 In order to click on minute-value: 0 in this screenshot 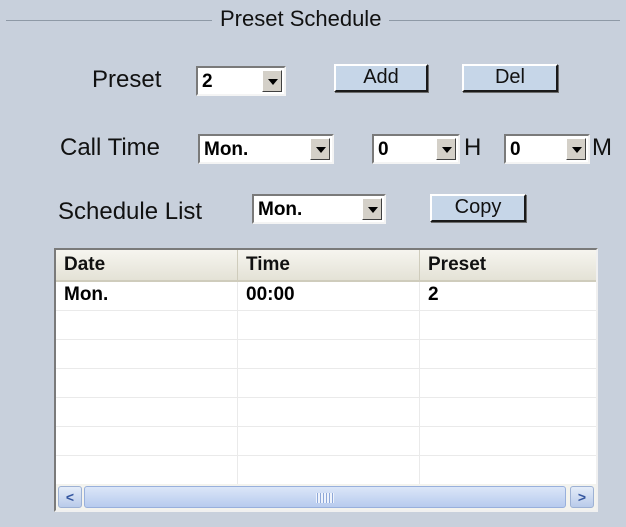, I will do `click(515, 149)`.